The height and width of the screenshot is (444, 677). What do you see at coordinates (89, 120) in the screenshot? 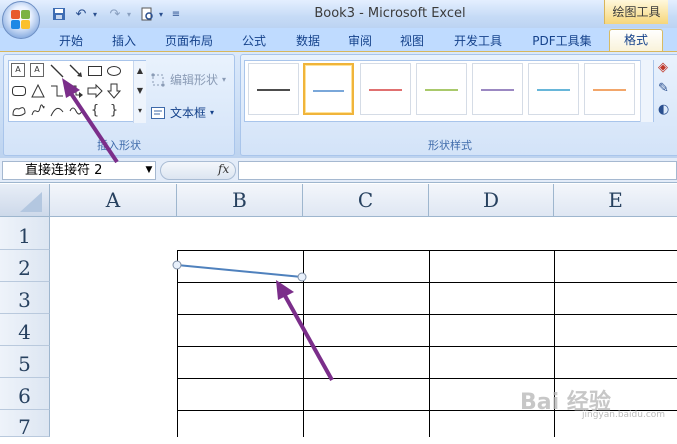
I see `annotation-arrow-top` at bounding box center [89, 120].